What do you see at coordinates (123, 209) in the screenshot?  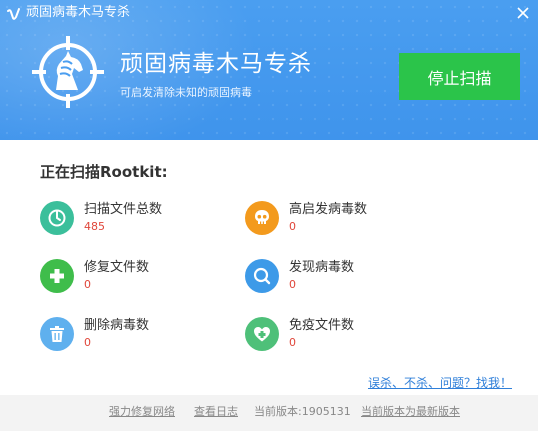 I see `stat-label: 扫描文件总数` at bounding box center [123, 209].